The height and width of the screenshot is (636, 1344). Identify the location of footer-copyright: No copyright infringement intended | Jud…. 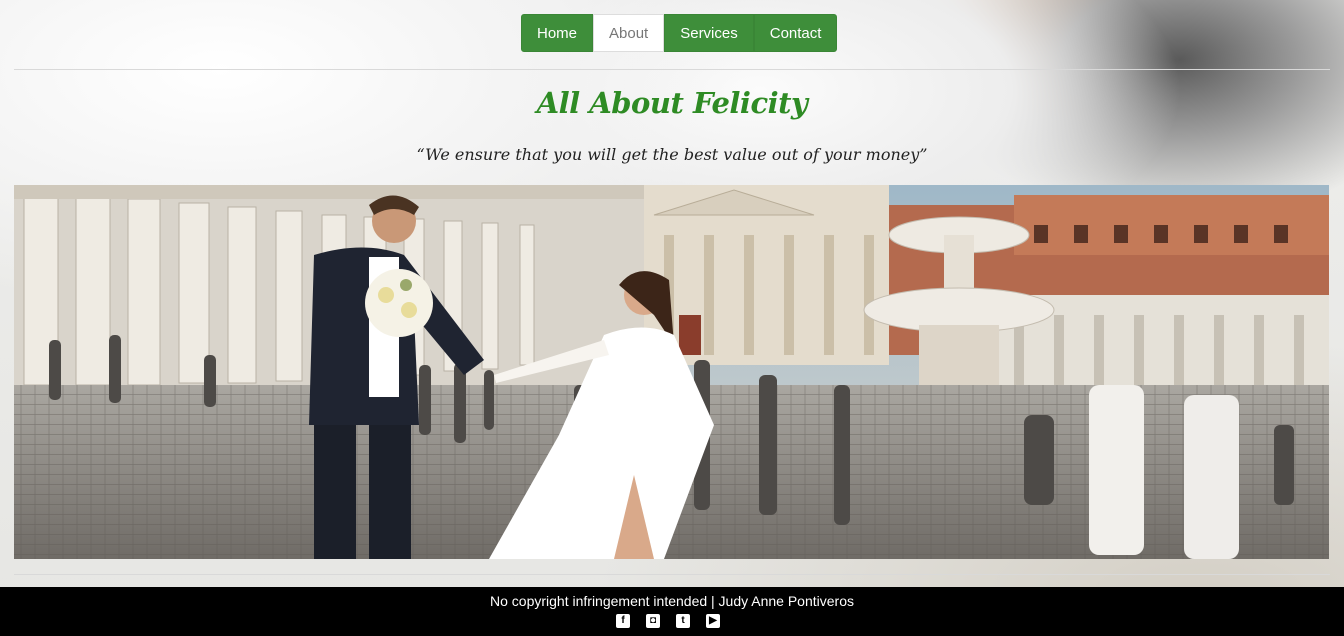
(672, 601).